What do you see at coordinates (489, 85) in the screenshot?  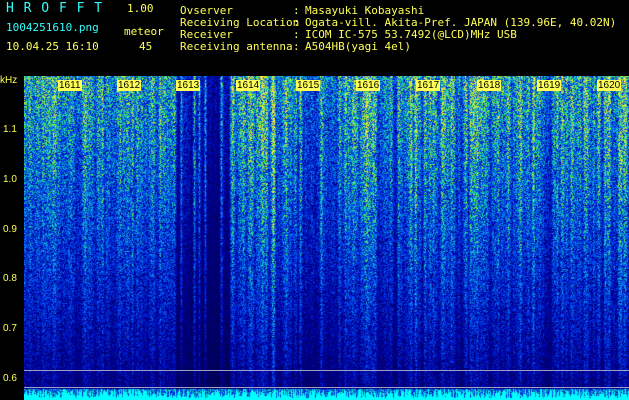 I see `time-tick-1618: 1618` at bounding box center [489, 85].